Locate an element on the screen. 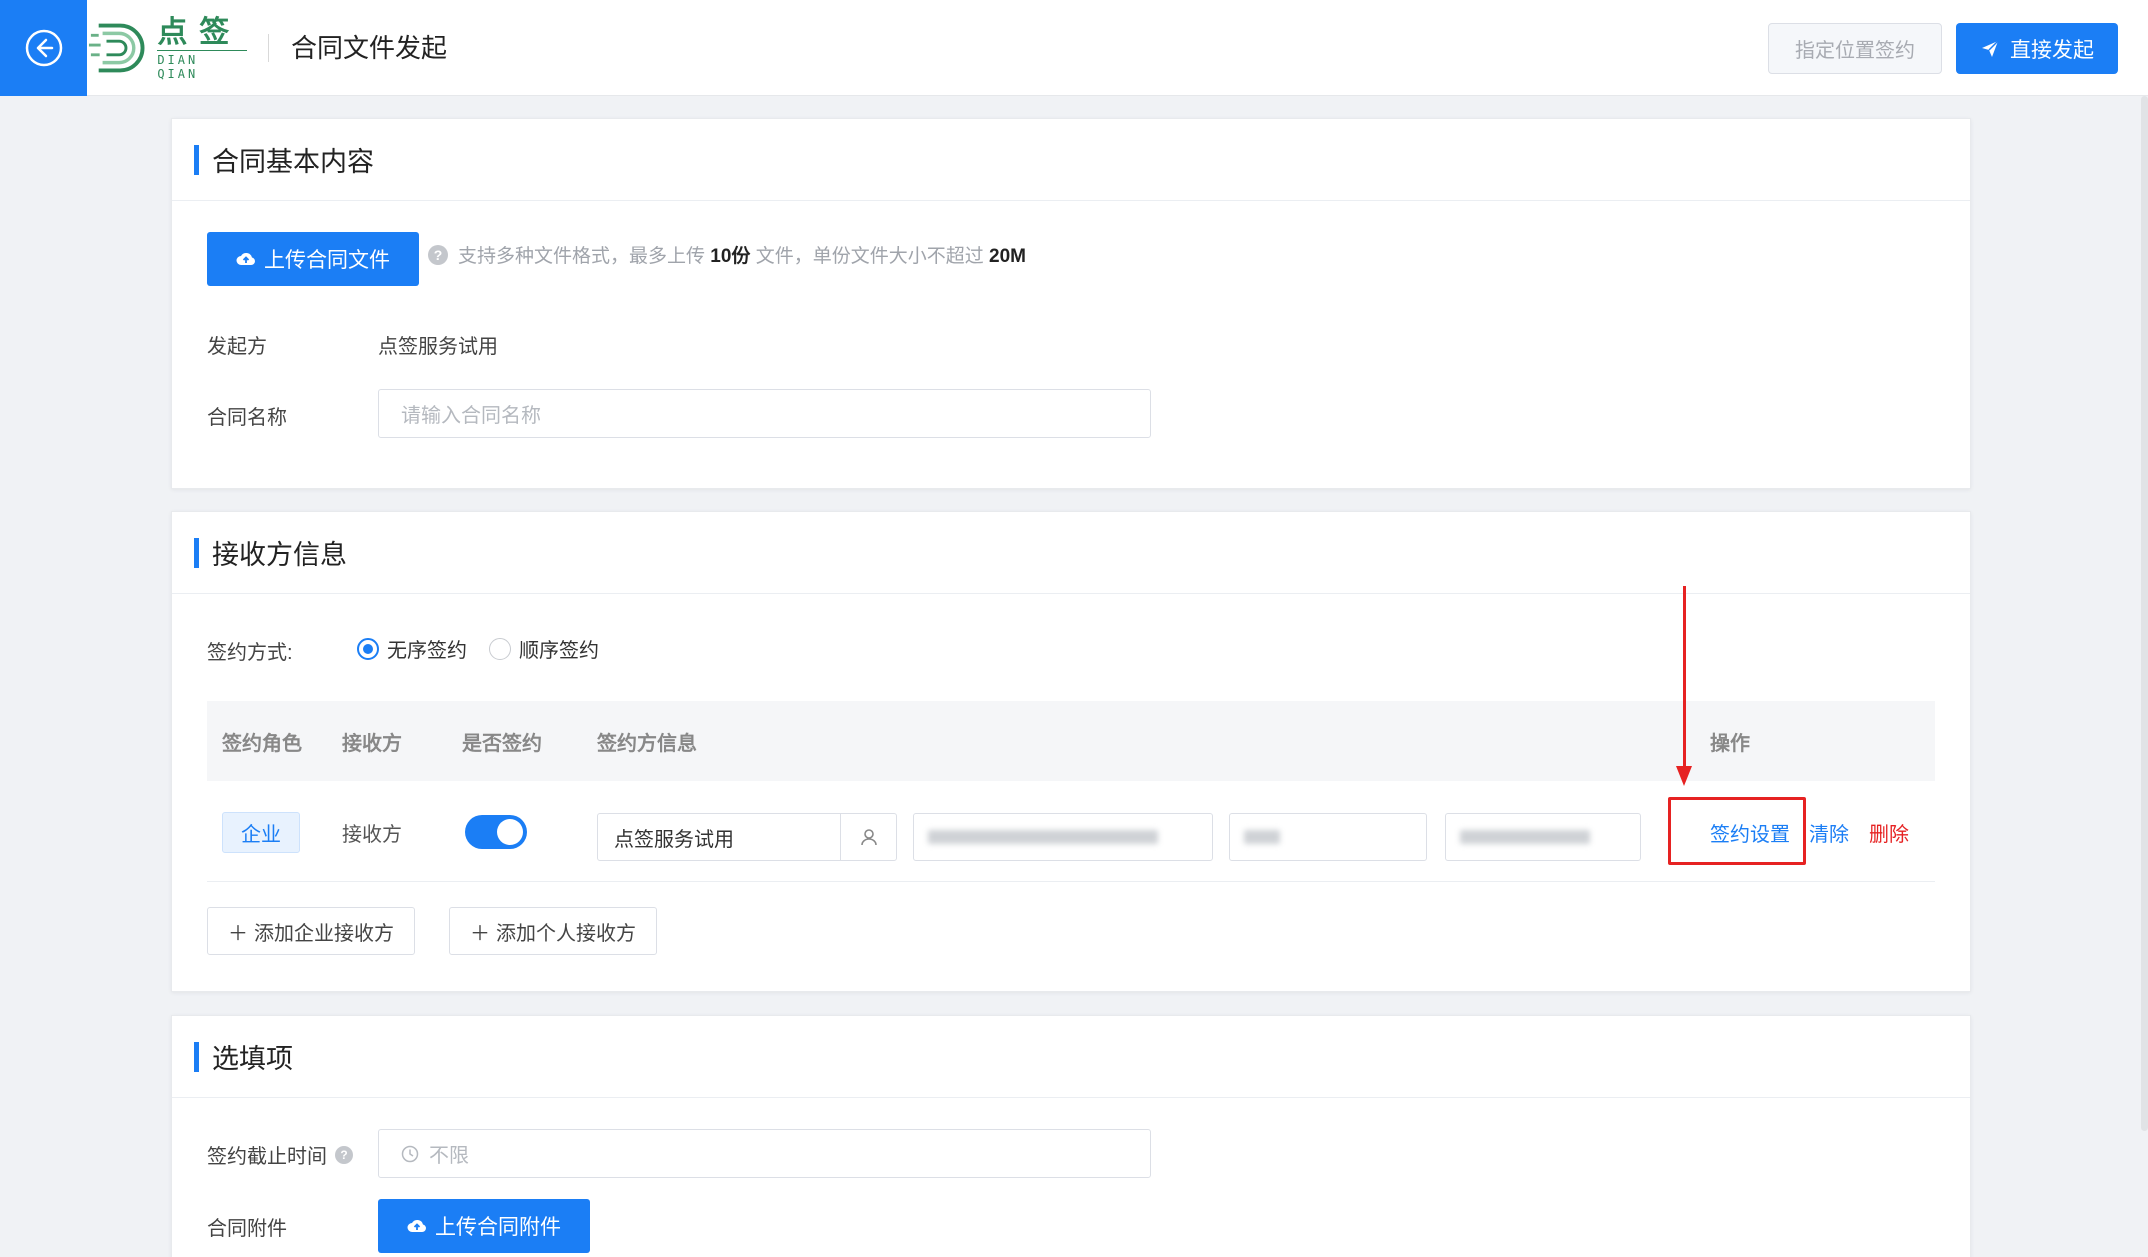 The height and width of the screenshot is (1257, 2148). deadline-label-text: 签约截止时间 is located at coordinates (267, 1157).